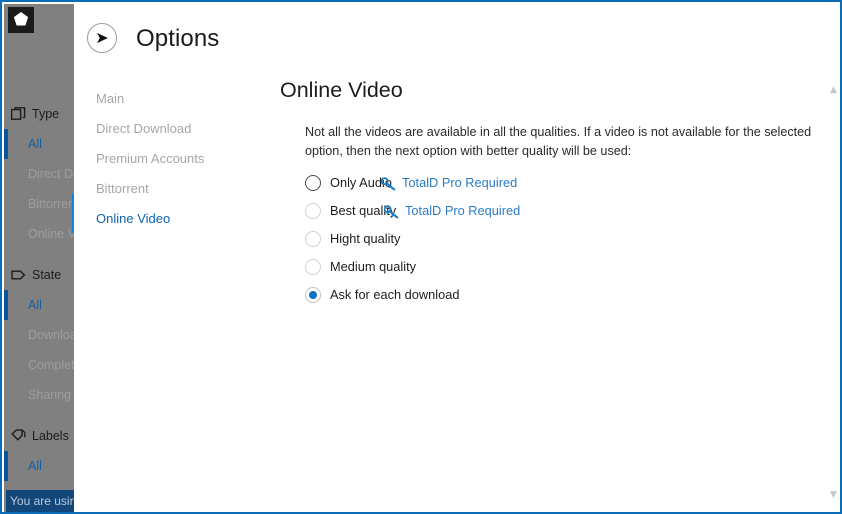 The image size is (842, 514). Describe the element at coordinates (457, 40) in the screenshot. I see `options-header: ➤ Options` at that location.